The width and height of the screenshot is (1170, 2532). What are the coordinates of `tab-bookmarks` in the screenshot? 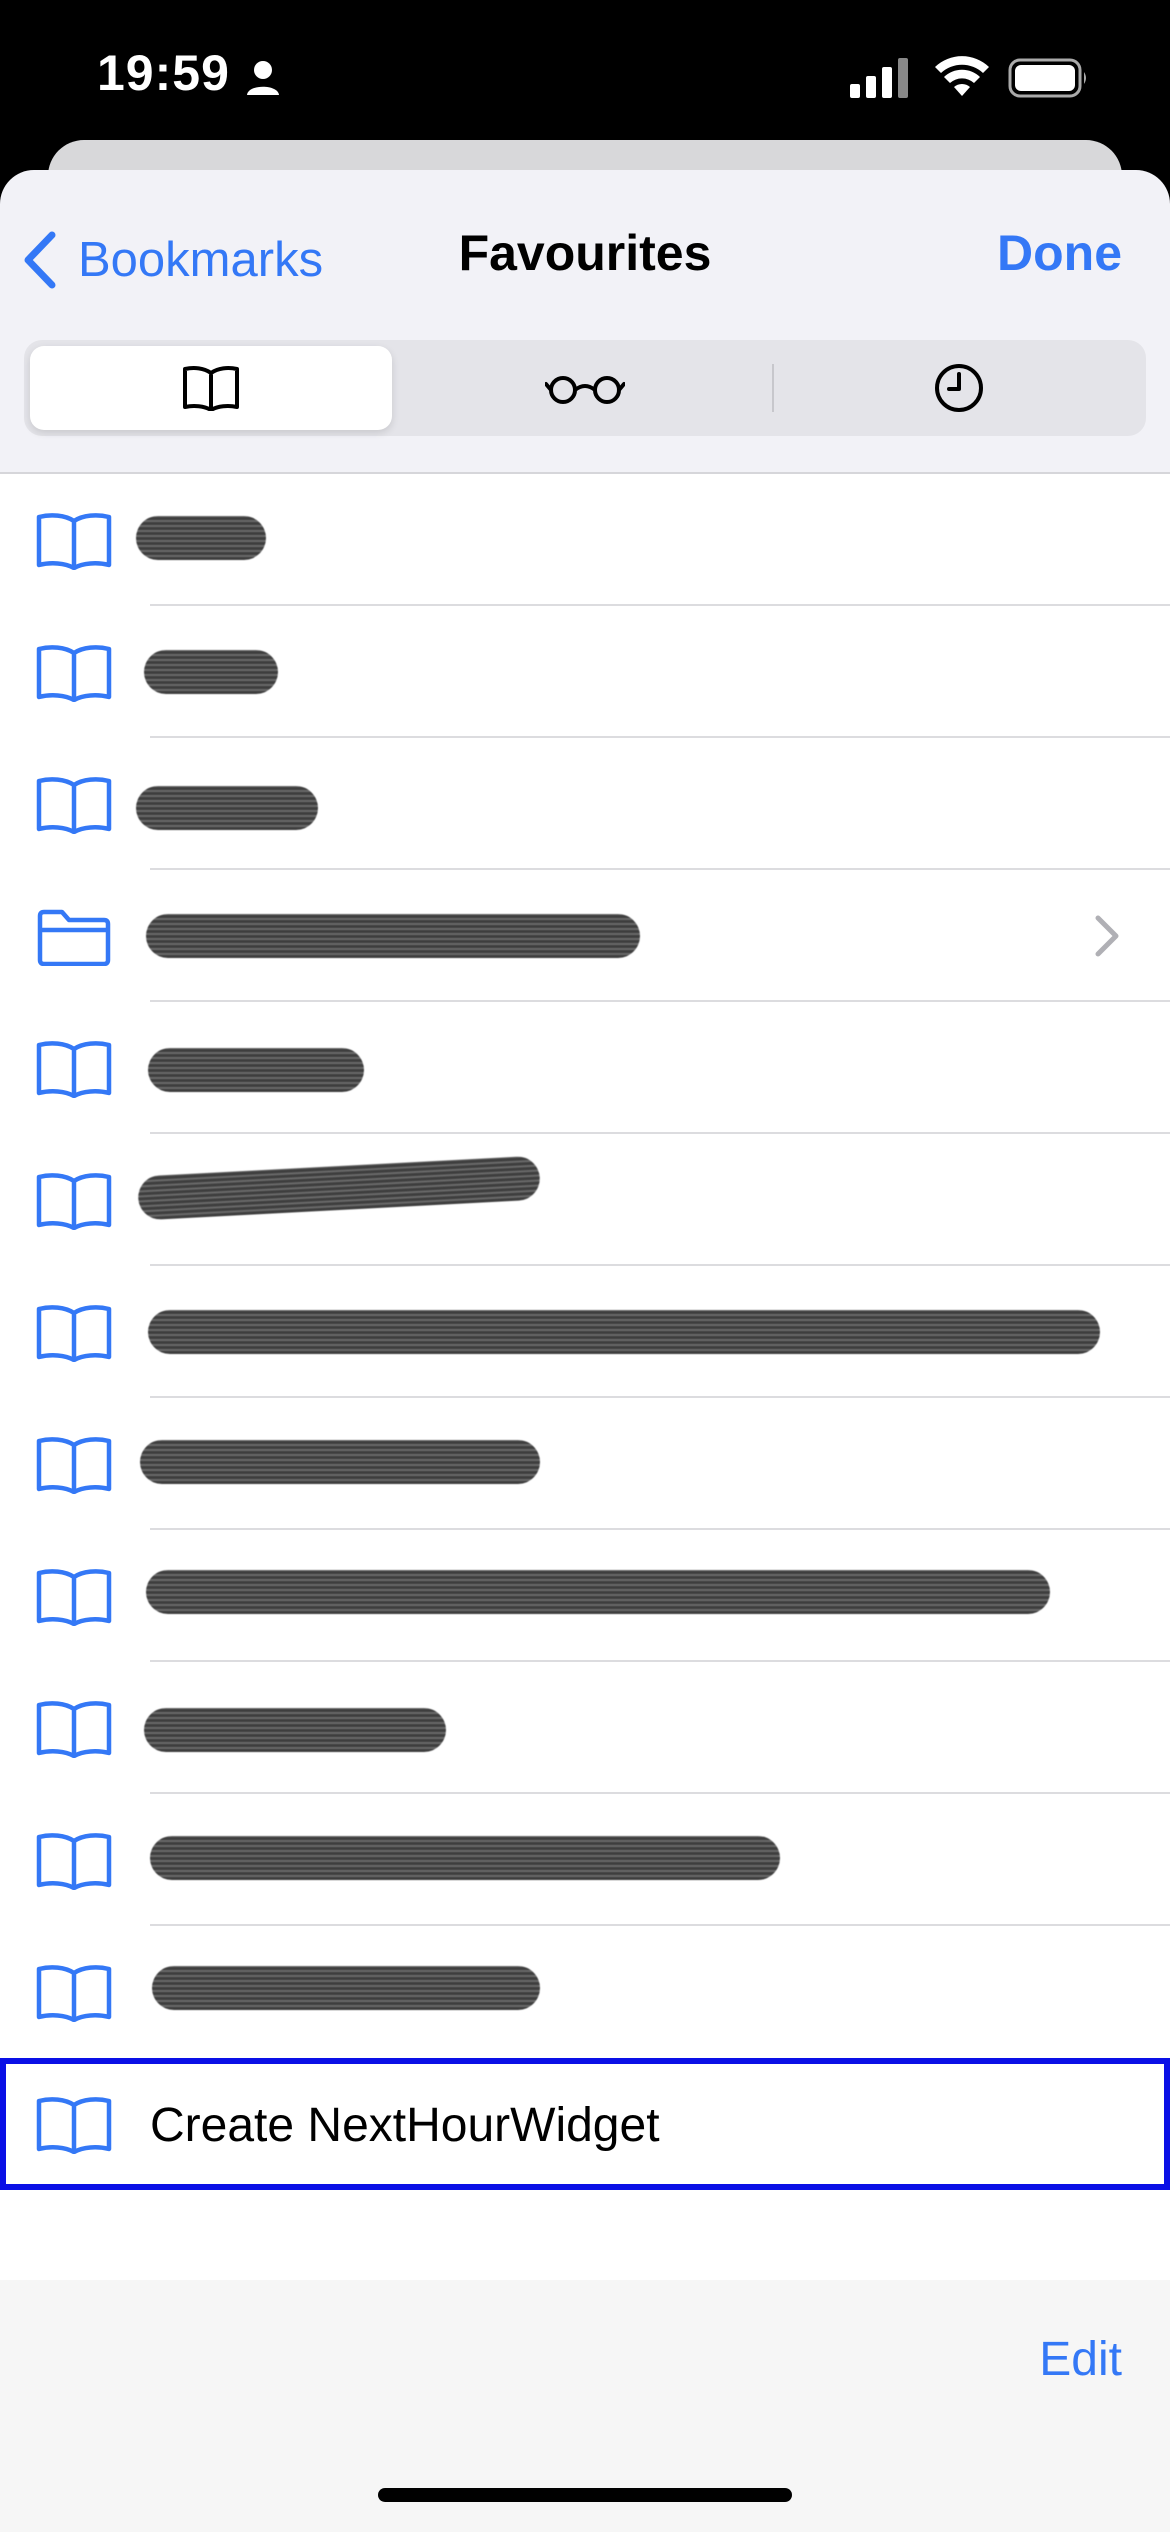 It's located at (211, 388).